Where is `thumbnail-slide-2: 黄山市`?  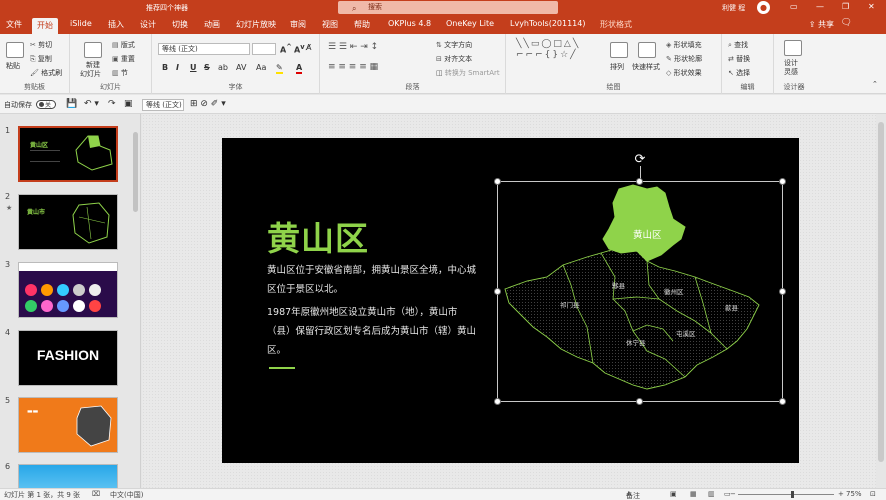 thumbnail-slide-2: 黄山市 is located at coordinates (68, 222).